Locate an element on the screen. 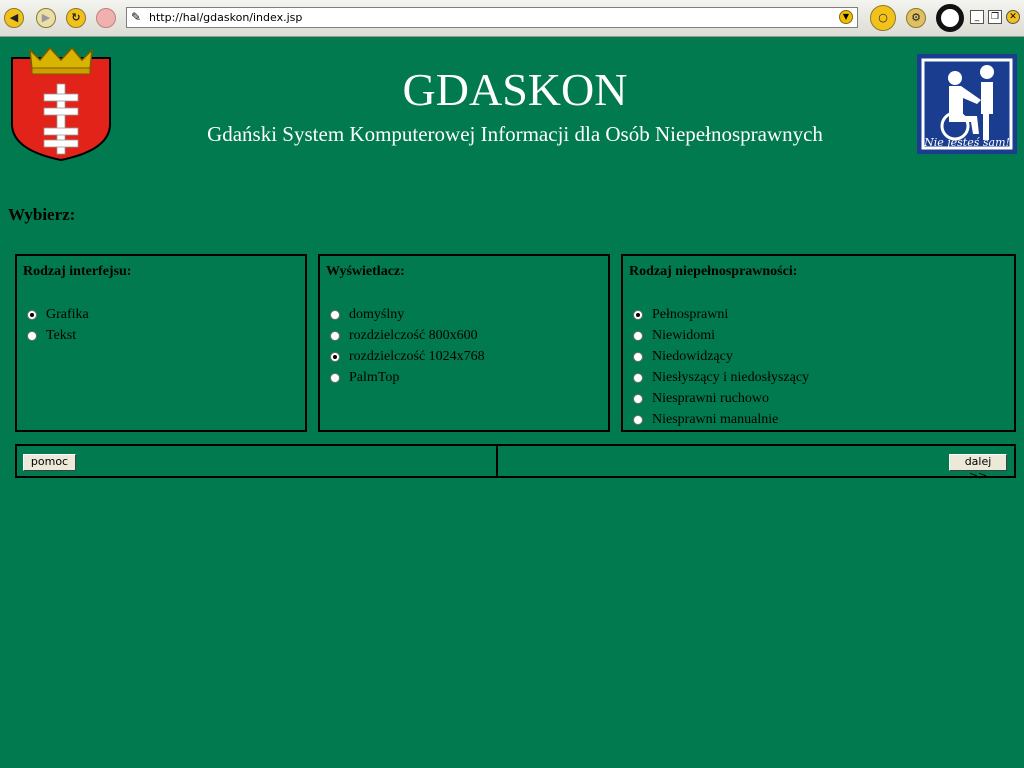 This screenshot has width=1024, height=768. back-icon: ◀ is located at coordinates (14, 18).